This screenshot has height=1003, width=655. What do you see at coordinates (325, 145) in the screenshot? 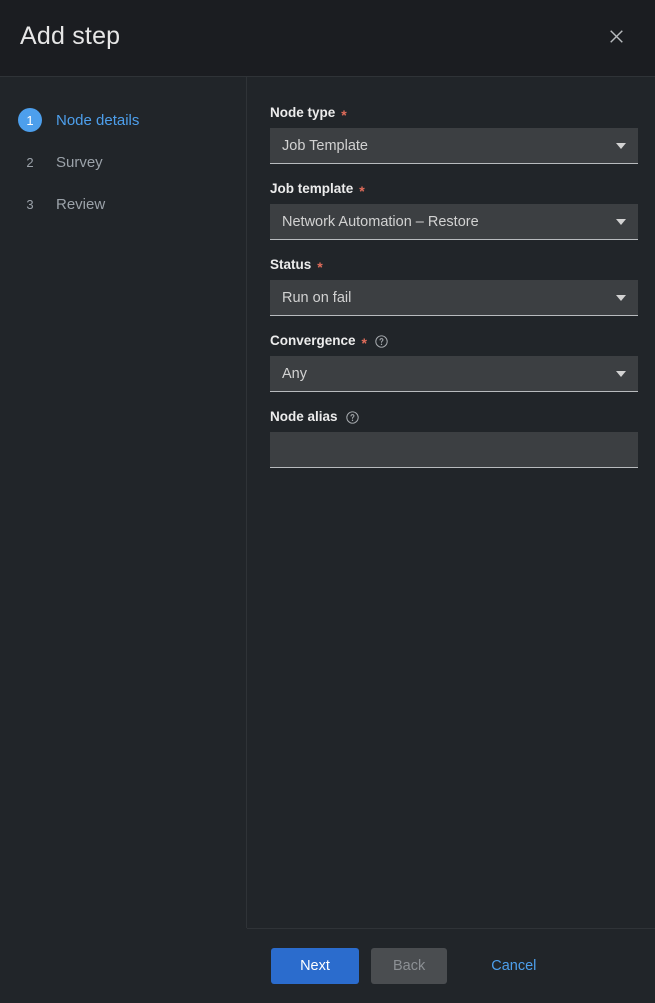
I see `node-type-value: Job Template` at bounding box center [325, 145].